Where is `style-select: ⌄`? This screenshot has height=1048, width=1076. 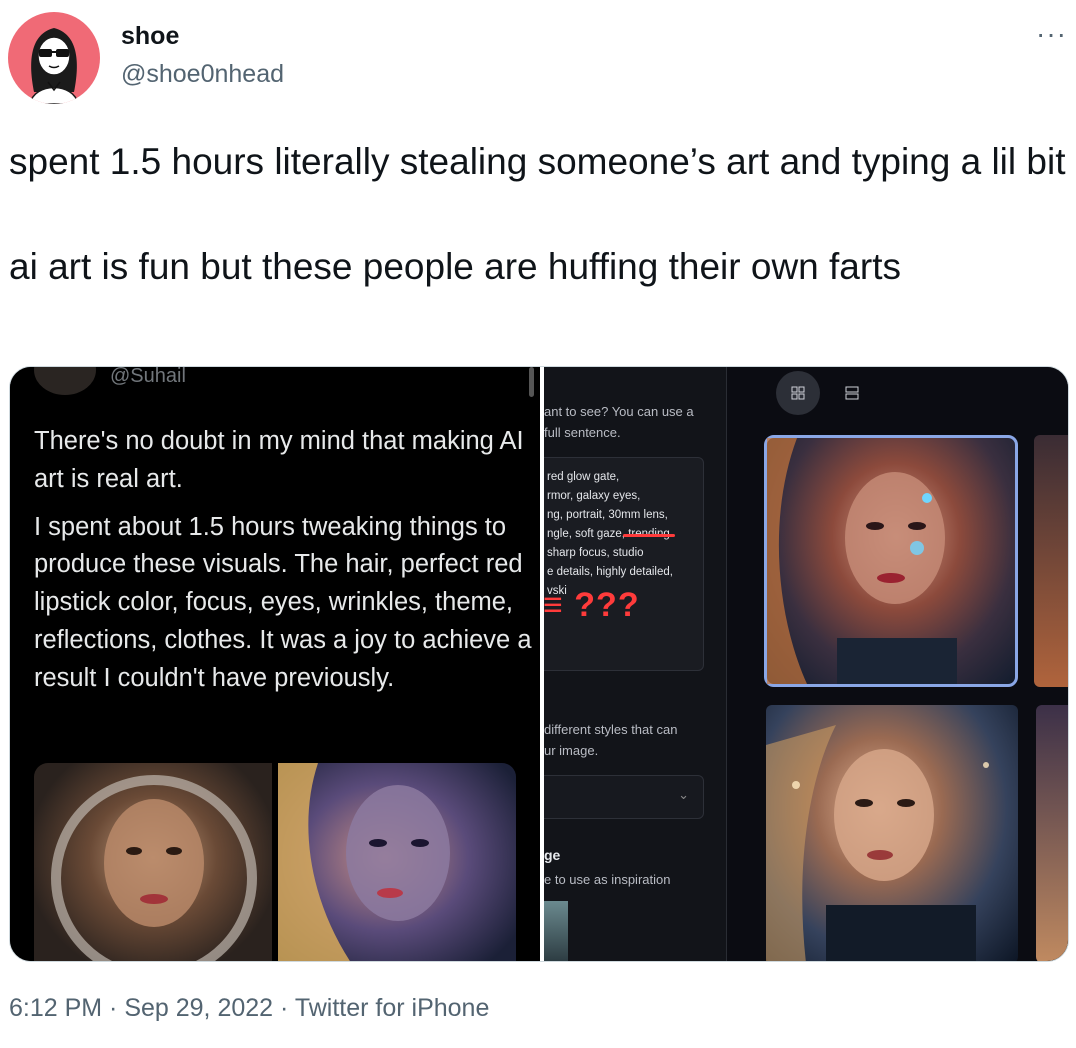 style-select: ⌄ is located at coordinates (624, 797).